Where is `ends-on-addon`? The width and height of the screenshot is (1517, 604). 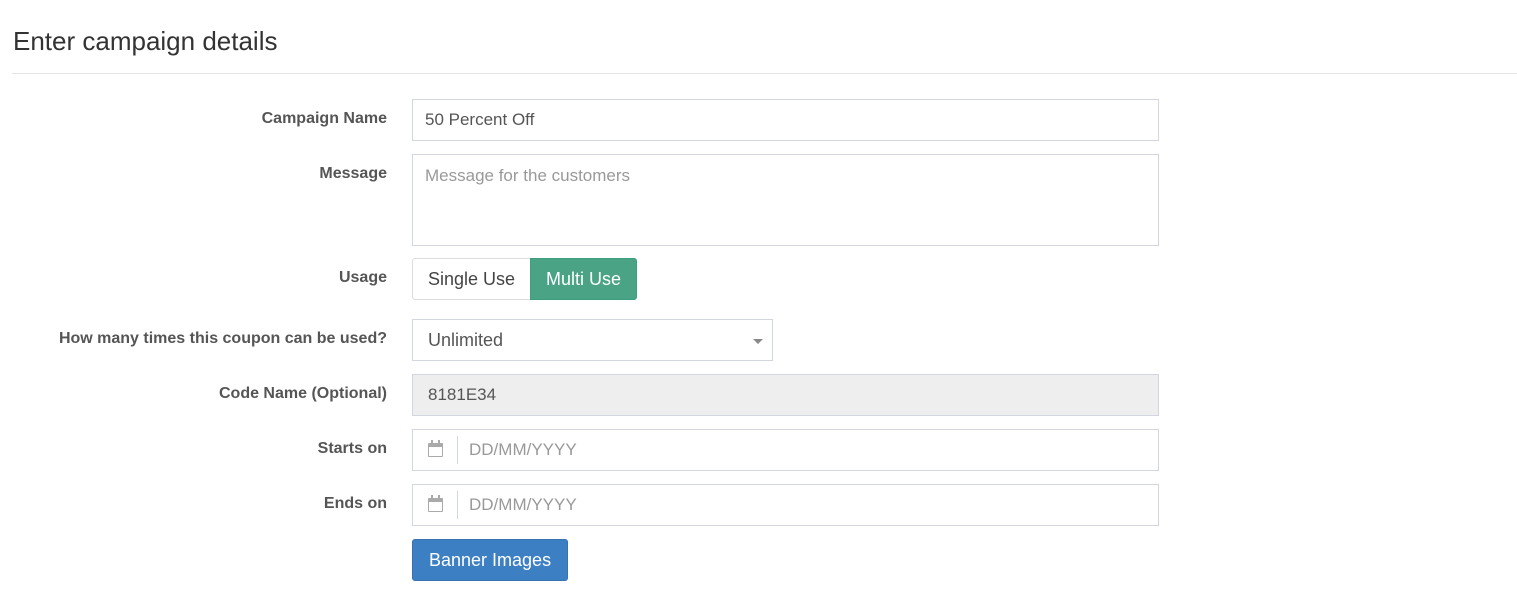 ends-on-addon is located at coordinates (435, 505).